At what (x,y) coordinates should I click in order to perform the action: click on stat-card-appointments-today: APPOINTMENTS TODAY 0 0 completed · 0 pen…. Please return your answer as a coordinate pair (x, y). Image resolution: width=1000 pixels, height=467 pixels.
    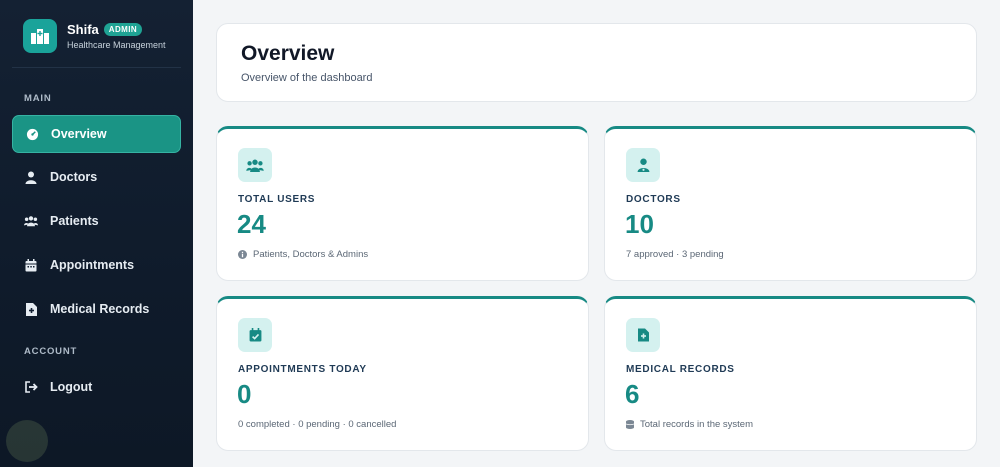
    Looking at the image, I should click on (402, 373).